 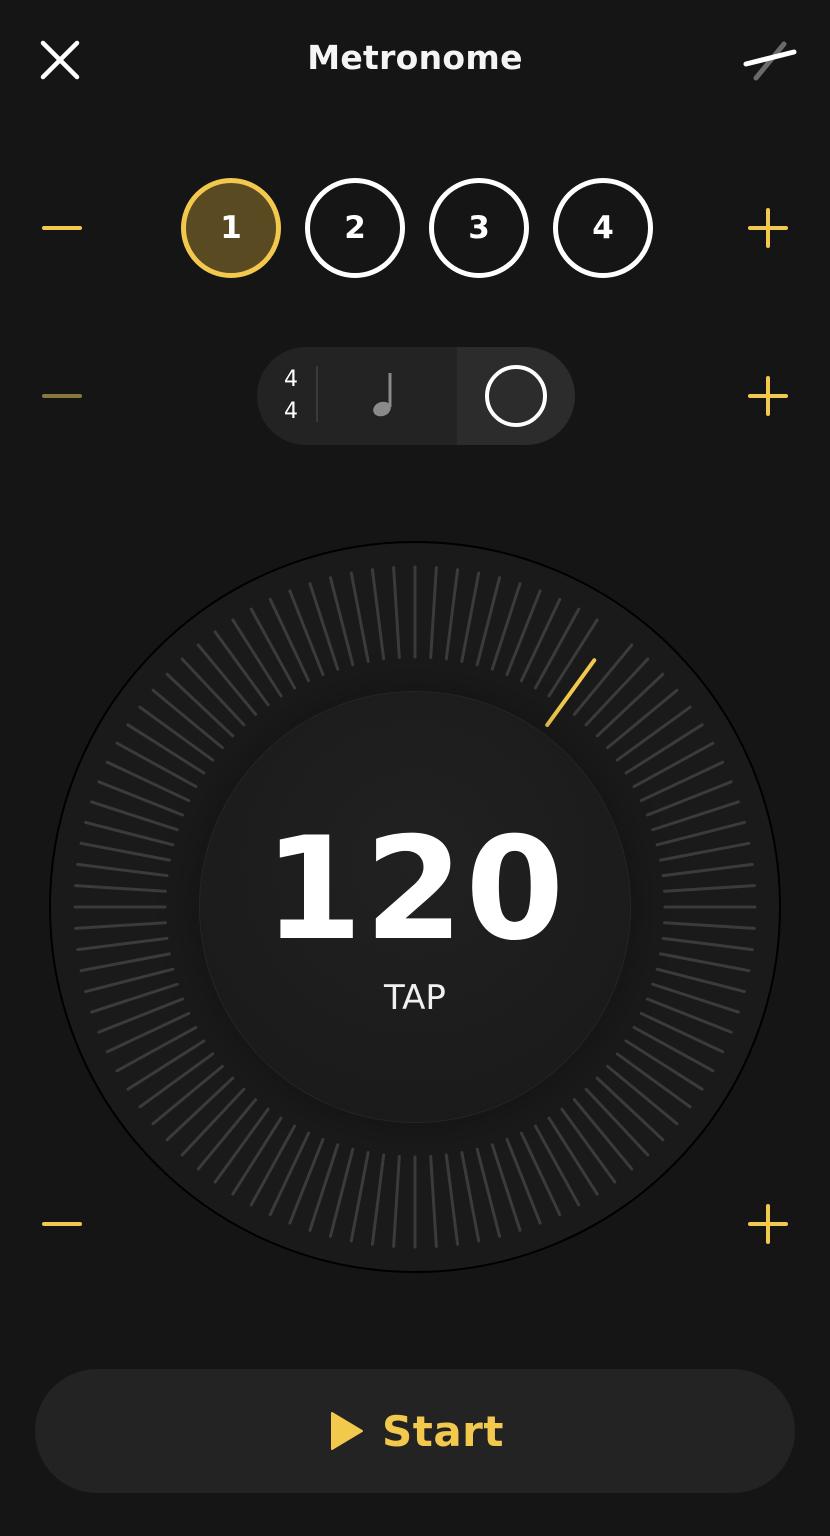 What do you see at coordinates (291, 379) in the screenshot?
I see `time-signature-numerator: 4` at bounding box center [291, 379].